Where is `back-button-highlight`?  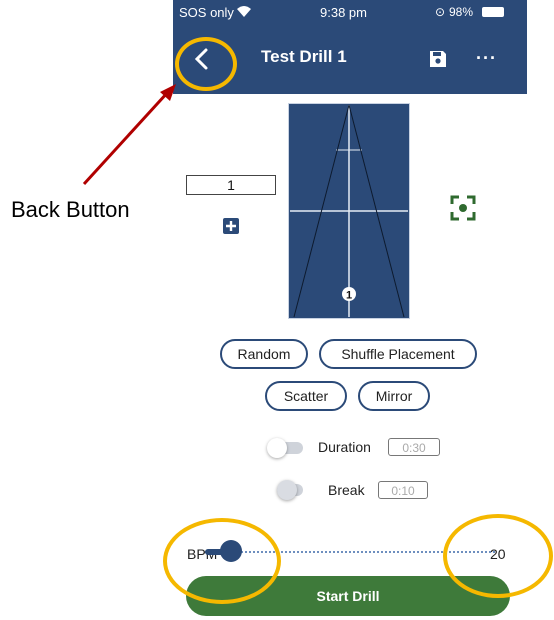
back-button-highlight is located at coordinates (206, 64).